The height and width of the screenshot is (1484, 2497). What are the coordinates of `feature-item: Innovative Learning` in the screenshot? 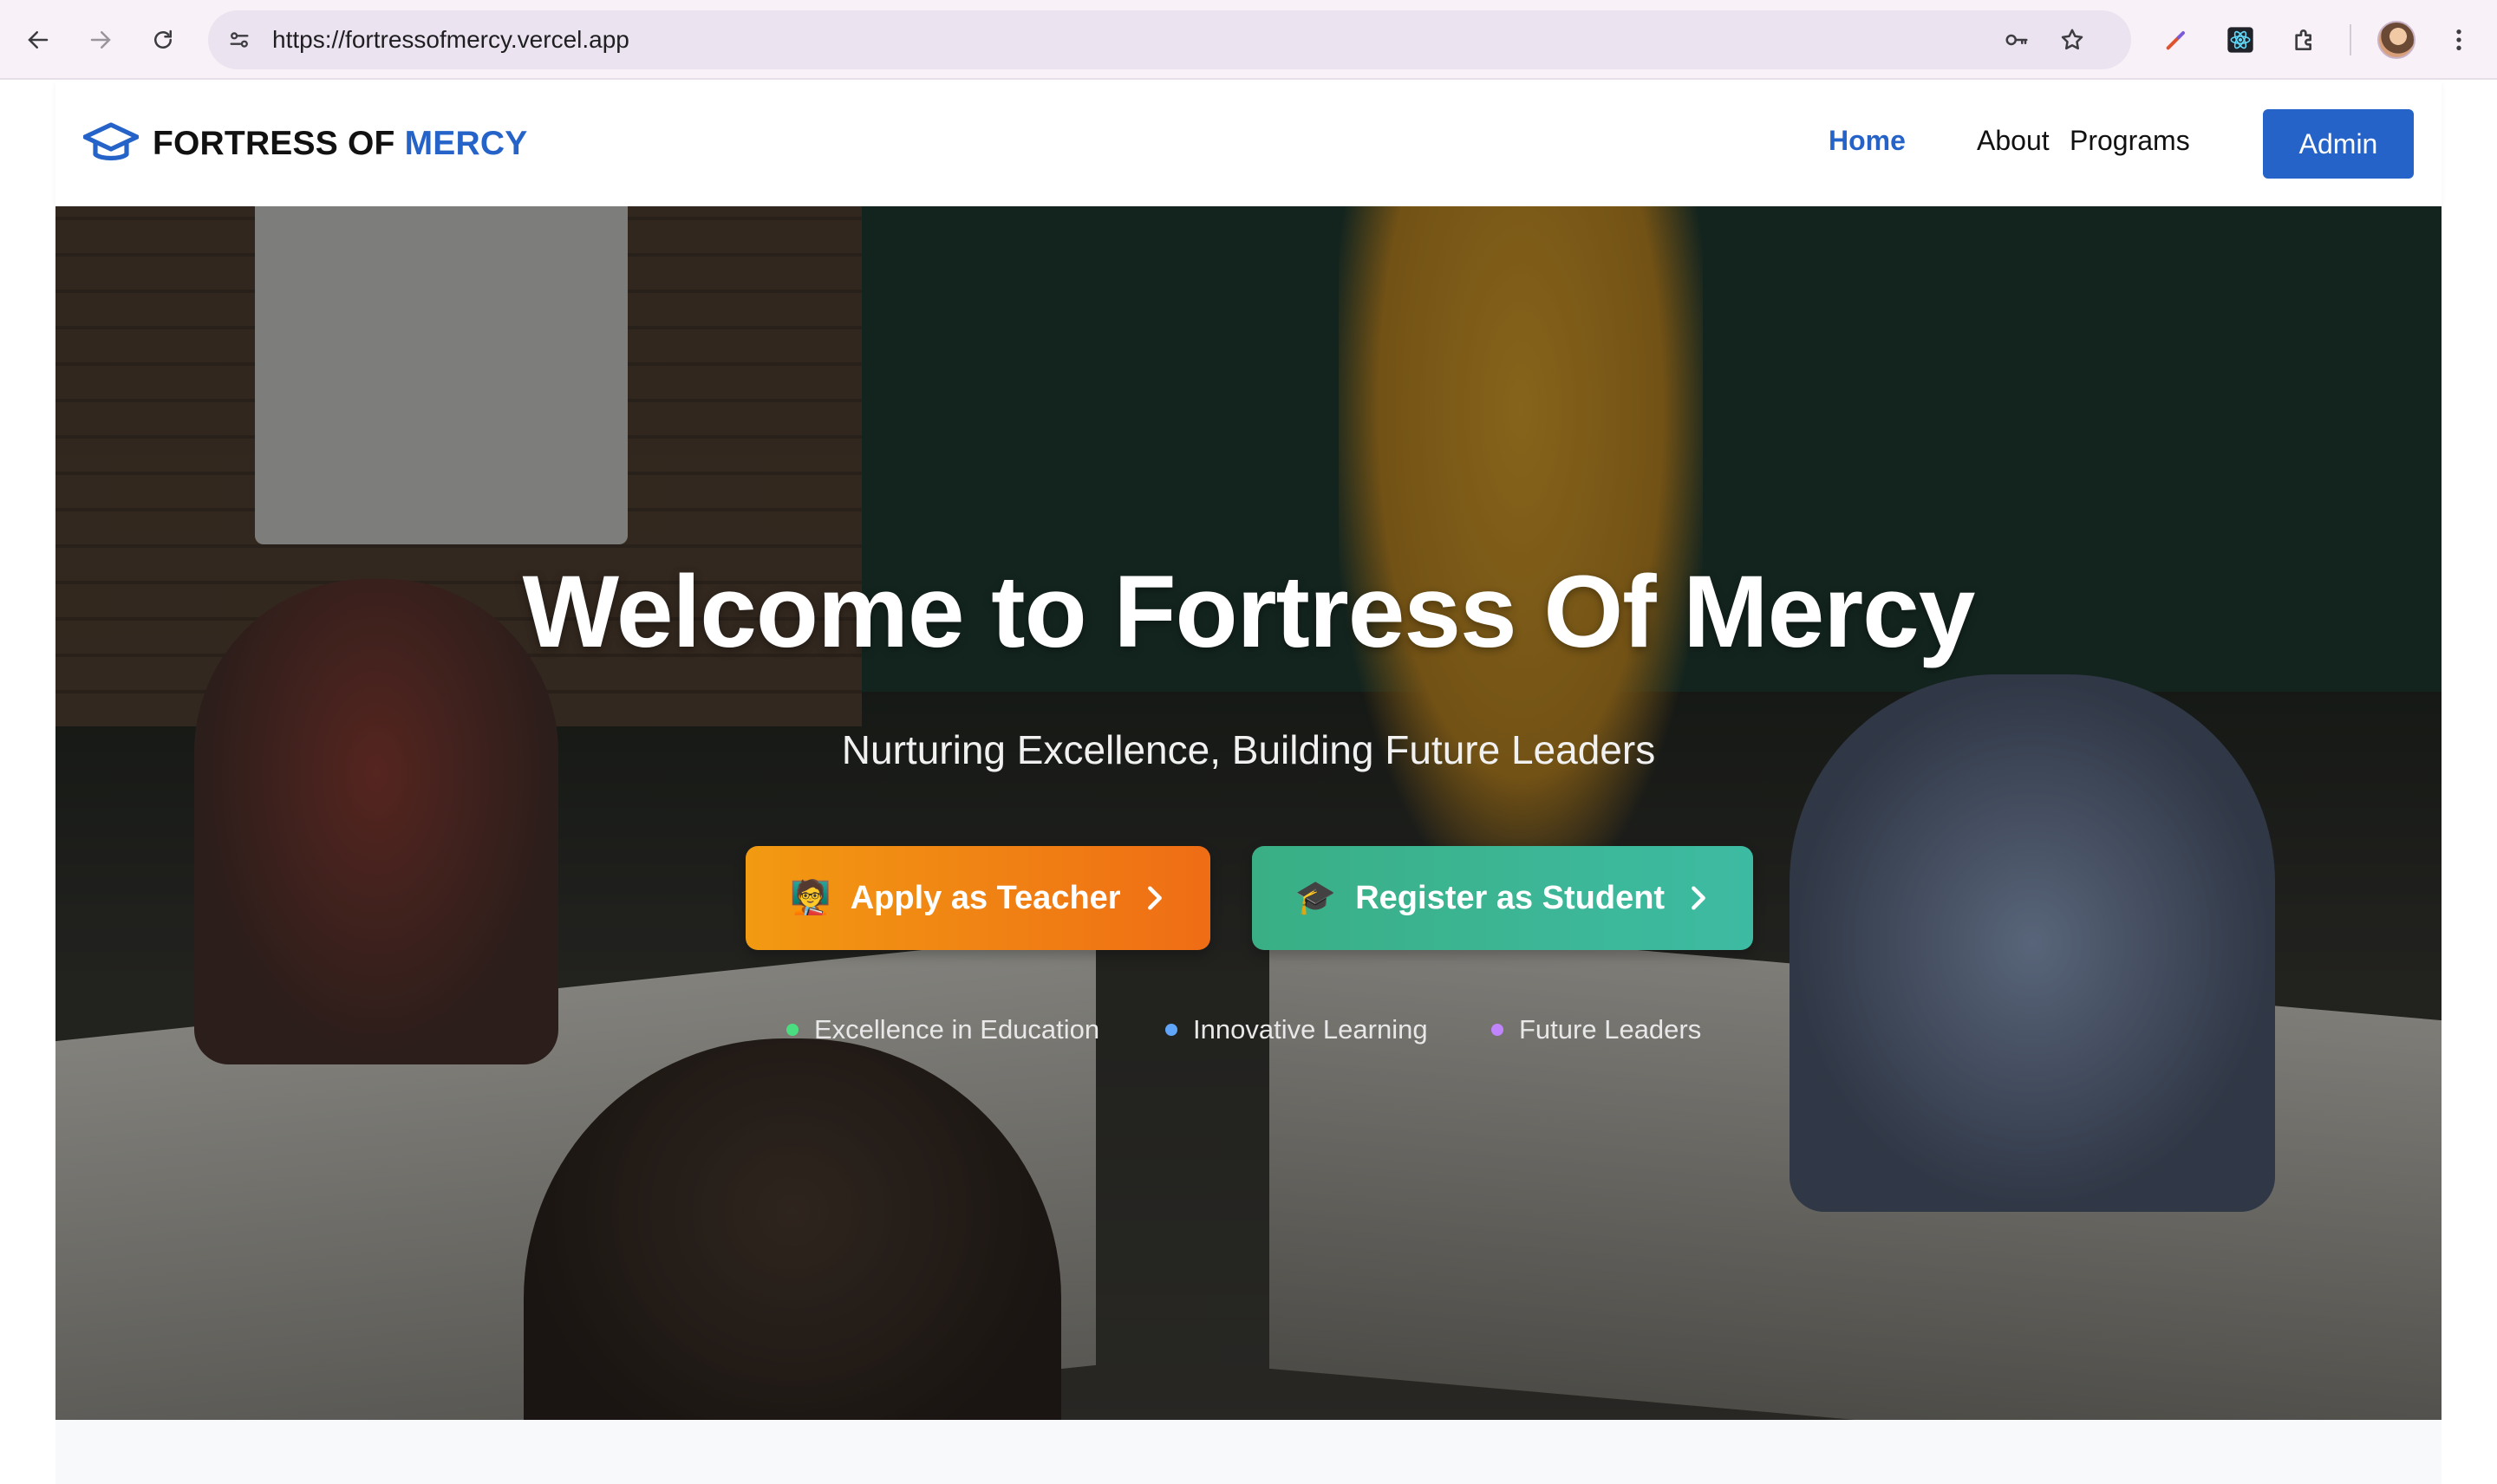 It's located at (1296, 1030).